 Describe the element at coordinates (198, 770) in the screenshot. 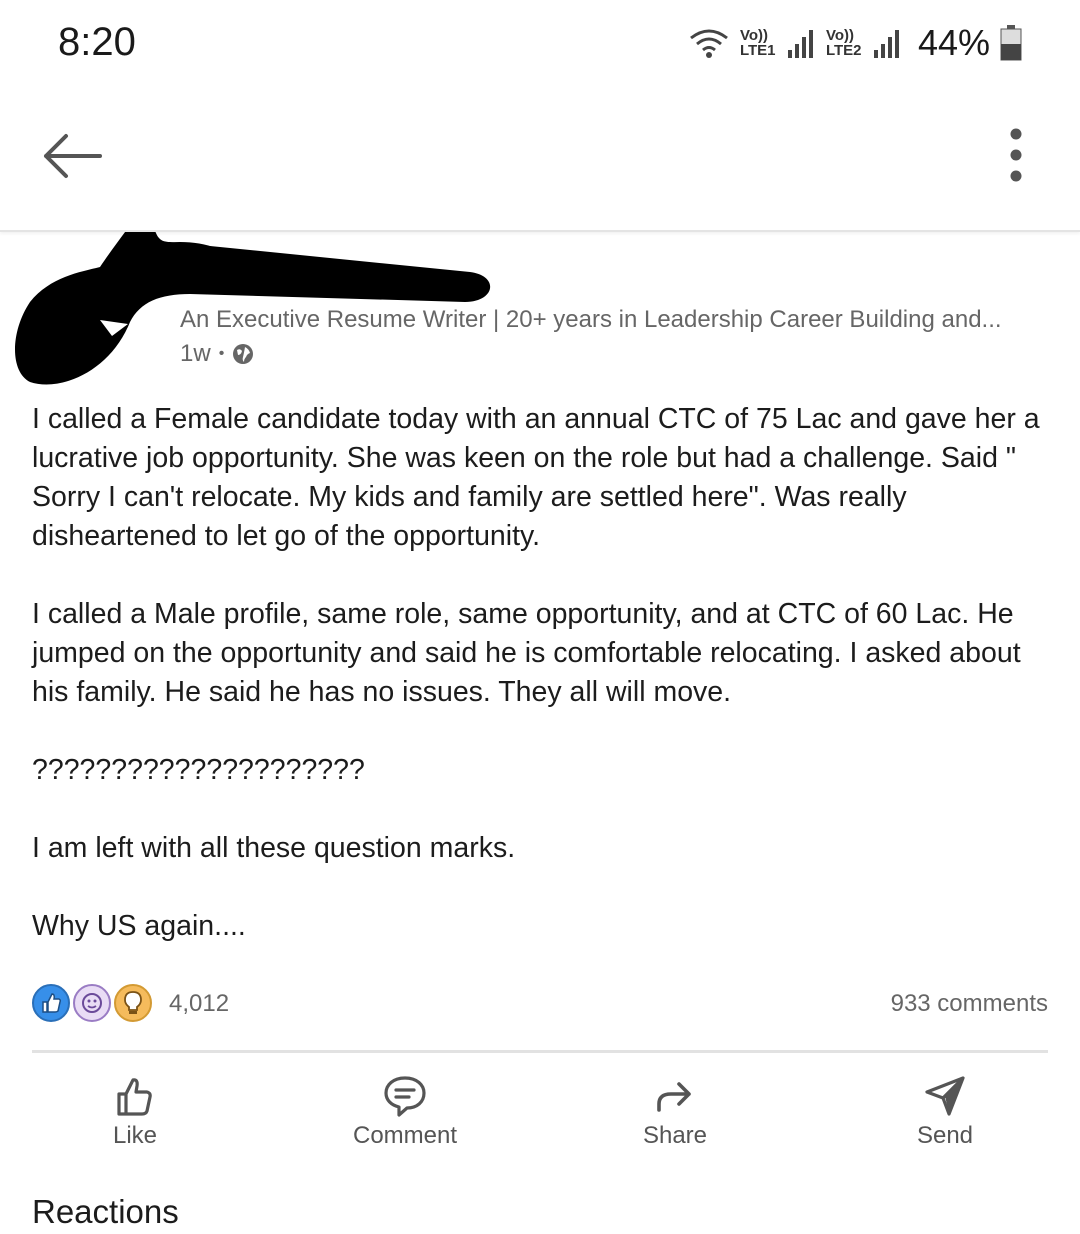

I see `post-paragraph: ?????????????????????` at that location.